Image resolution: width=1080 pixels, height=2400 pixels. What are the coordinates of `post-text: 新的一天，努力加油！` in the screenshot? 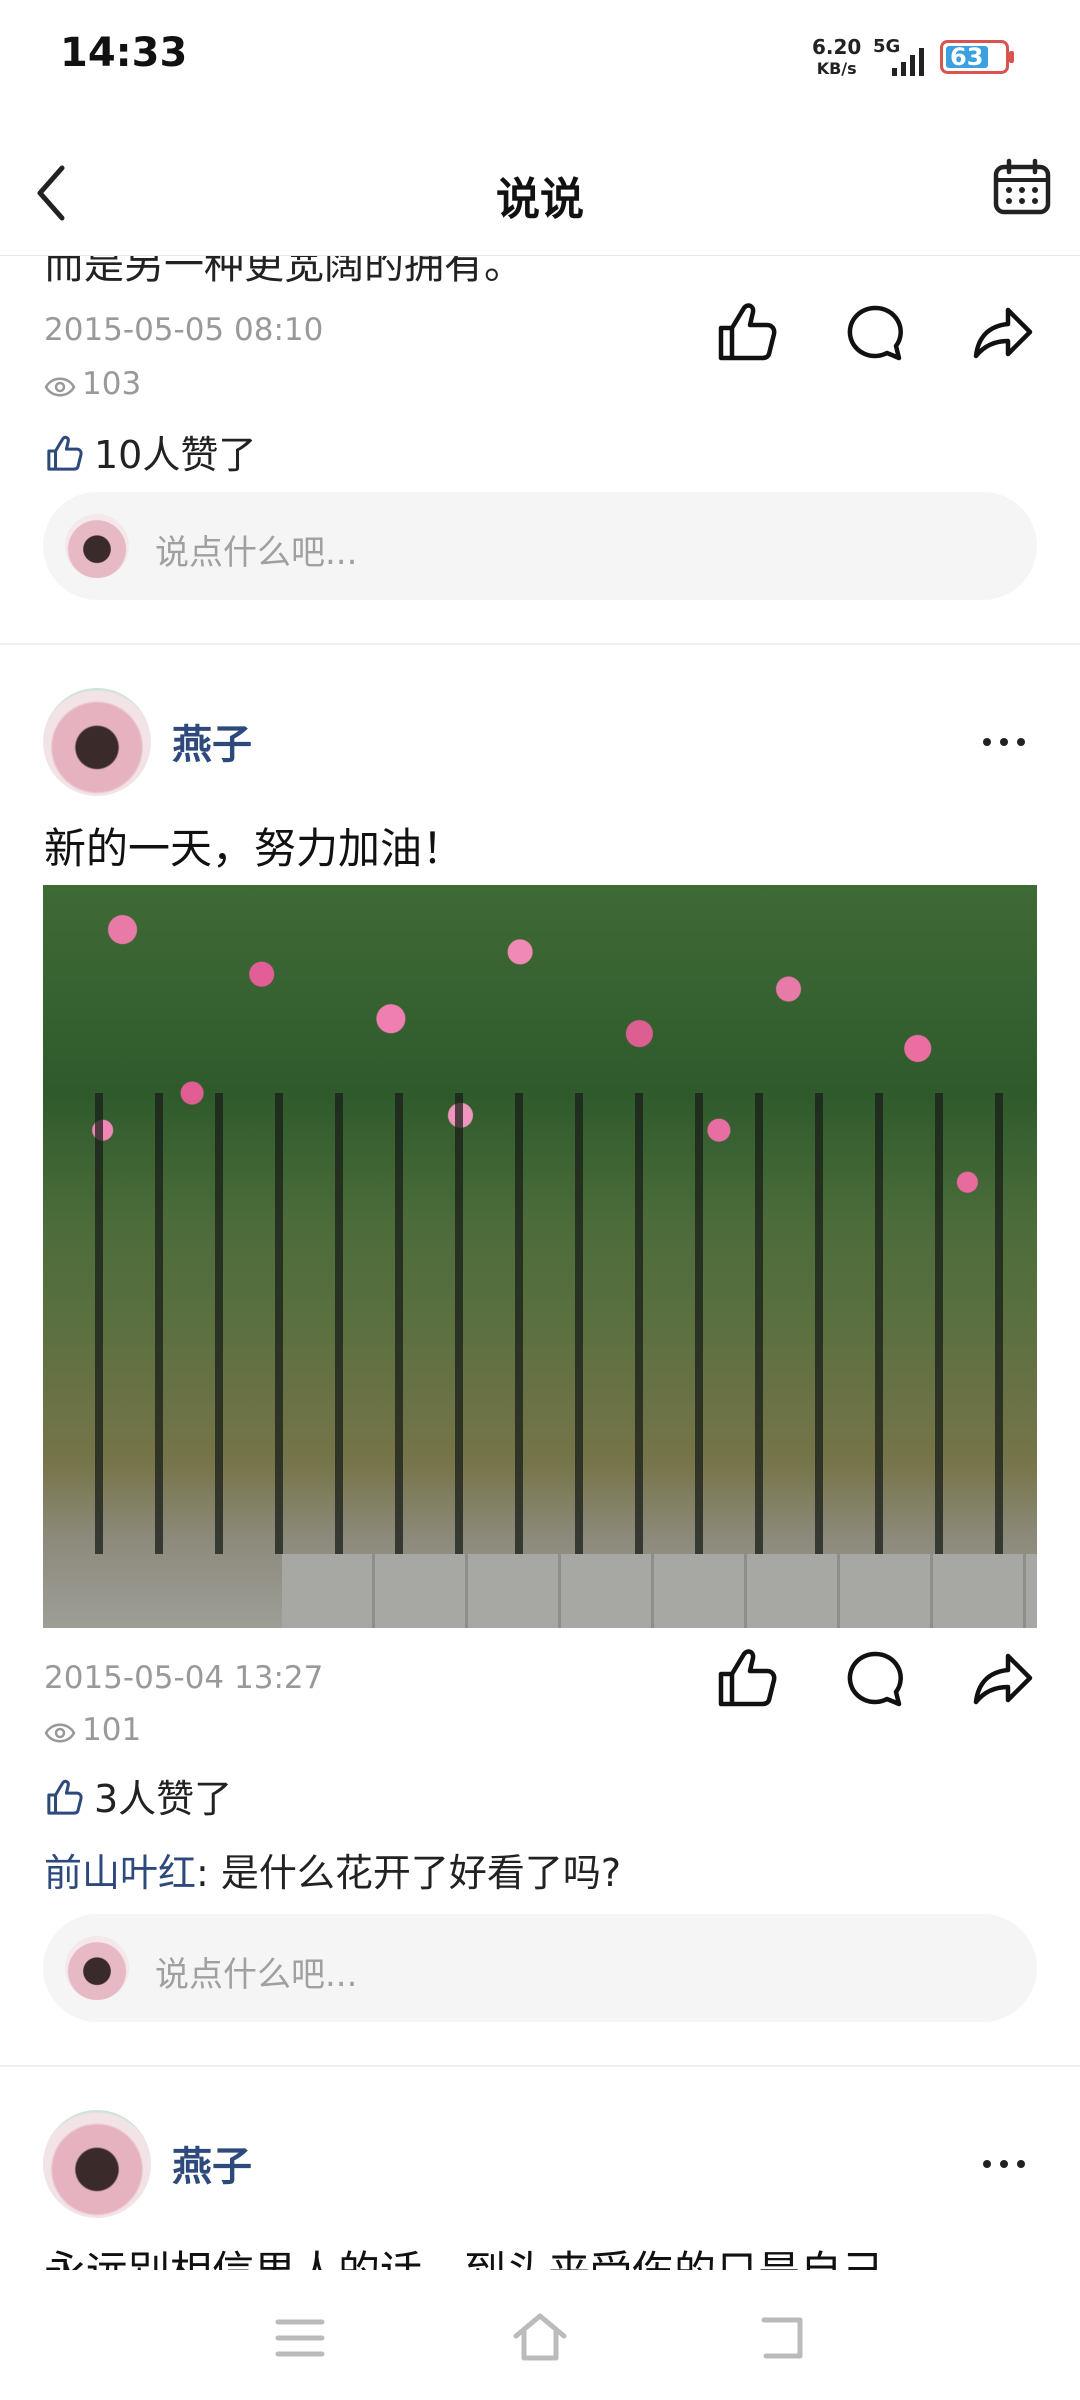 It's located at (254, 848).